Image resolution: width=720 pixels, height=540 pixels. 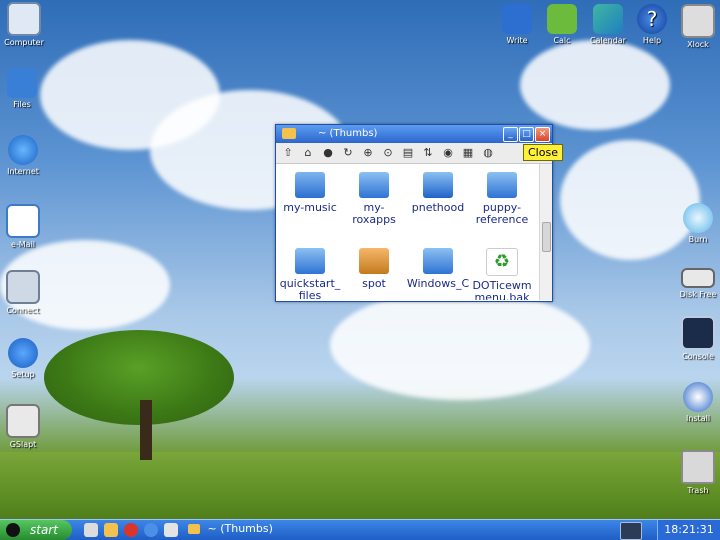 I want to click on file-item: ♻ DOTicewm menu.bak, so click(x=502, y=274).